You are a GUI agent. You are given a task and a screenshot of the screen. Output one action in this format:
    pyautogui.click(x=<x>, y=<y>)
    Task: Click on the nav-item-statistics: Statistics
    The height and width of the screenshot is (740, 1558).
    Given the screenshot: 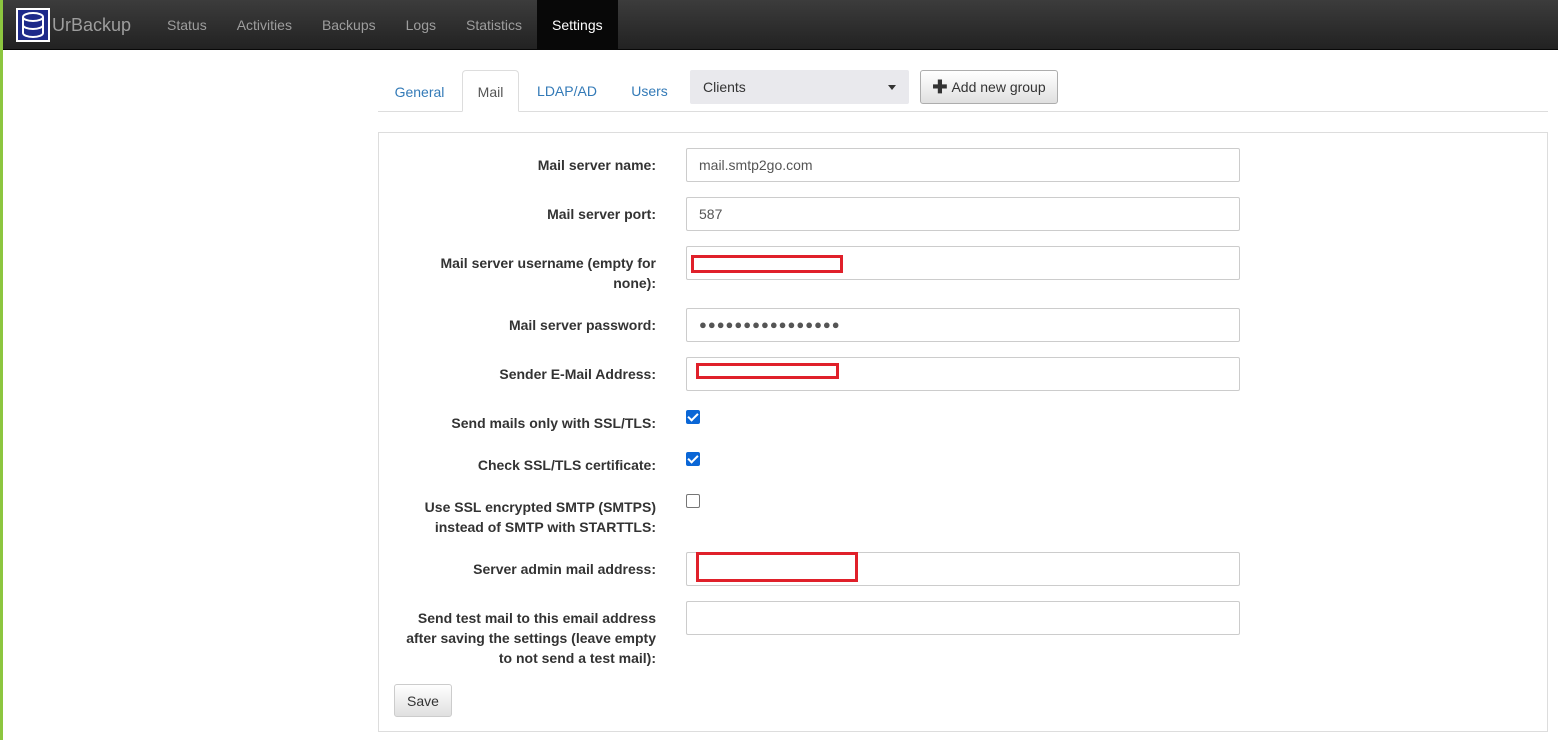 What is the action you would take?
    pyautogui.click(x=494, y=25)
    